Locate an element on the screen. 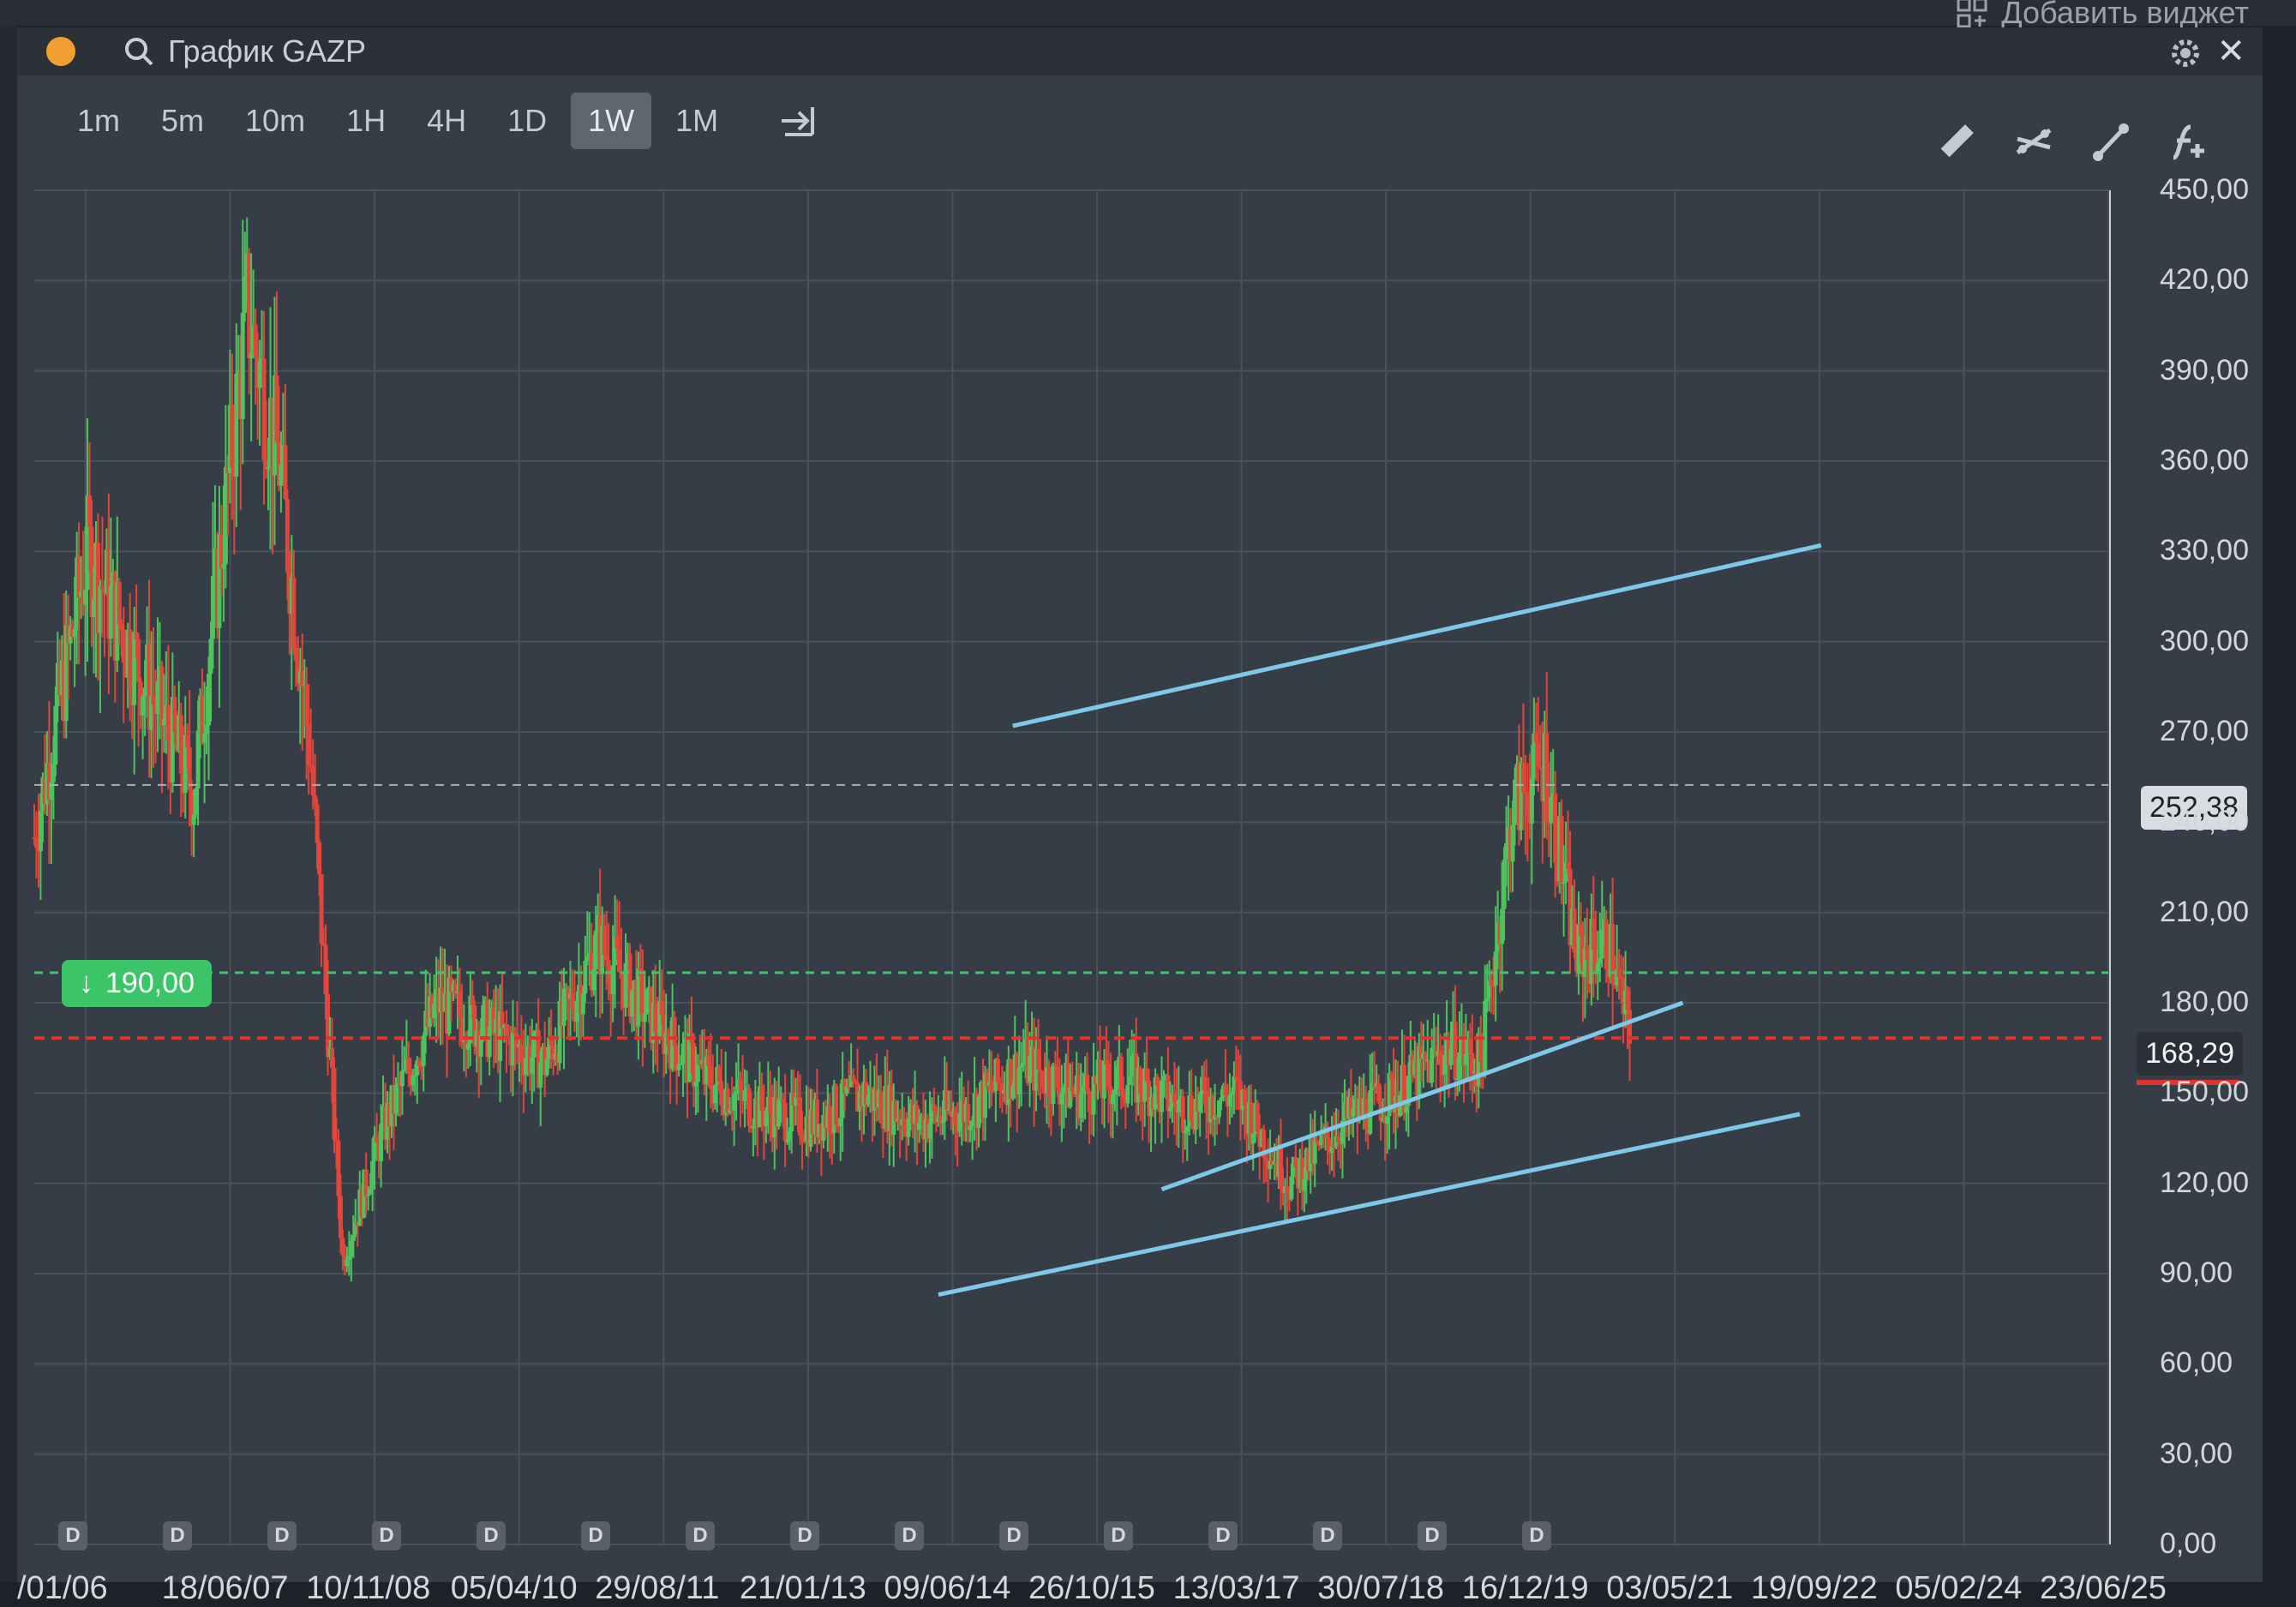 This screenshot has height=1607, width=2296. price-tick-label: 240,00 is located at coordinates (2205, 821).